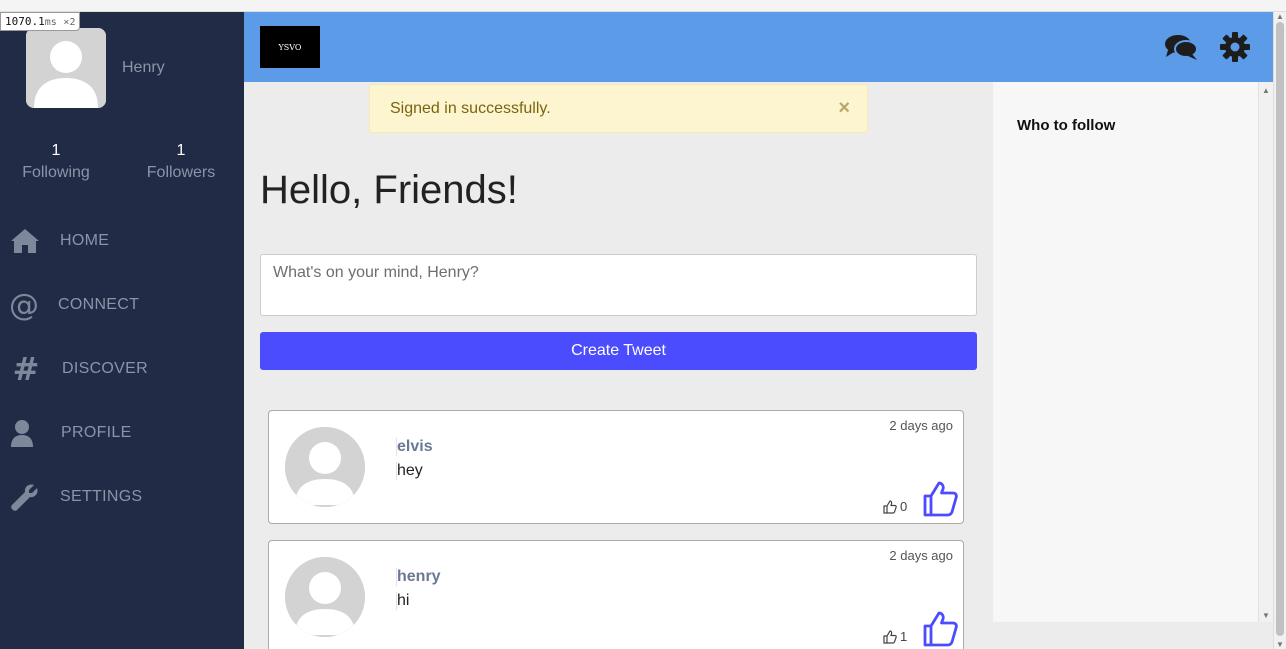 Image resolution: width=1286 pixels, height=649 pixels. Describe the element at coordinates (758, 47) in the screenshot. I see `top-header: YSVO` at that location.